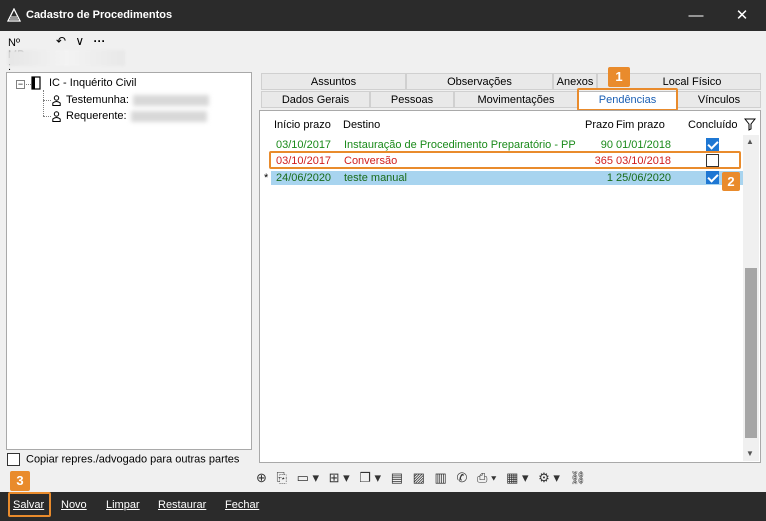 Image resolution: width=766 pixels, height=521 pixels. Describe the element at coordinates (479, 81) in the screenshot. I see `tab-observacoes: Observações` at that location.